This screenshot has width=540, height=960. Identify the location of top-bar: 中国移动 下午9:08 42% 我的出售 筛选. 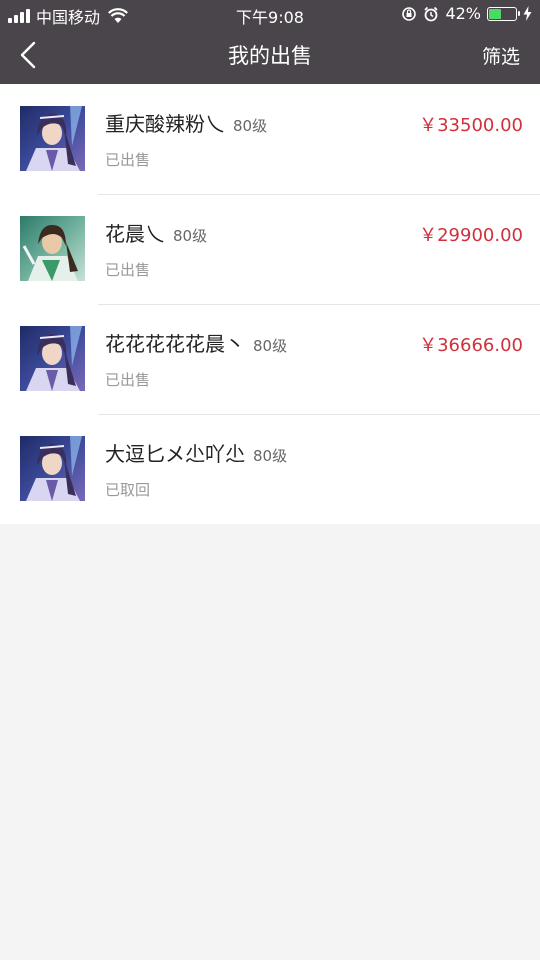
(270, 42).